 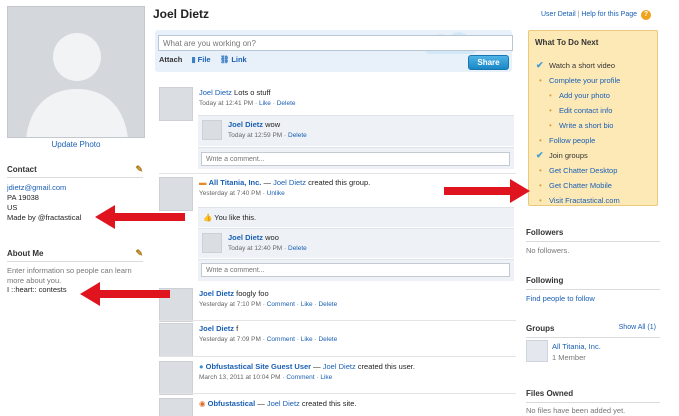 I want to click on post-time: Yesterday at 7:10 PM, so click(x=230, y=304).